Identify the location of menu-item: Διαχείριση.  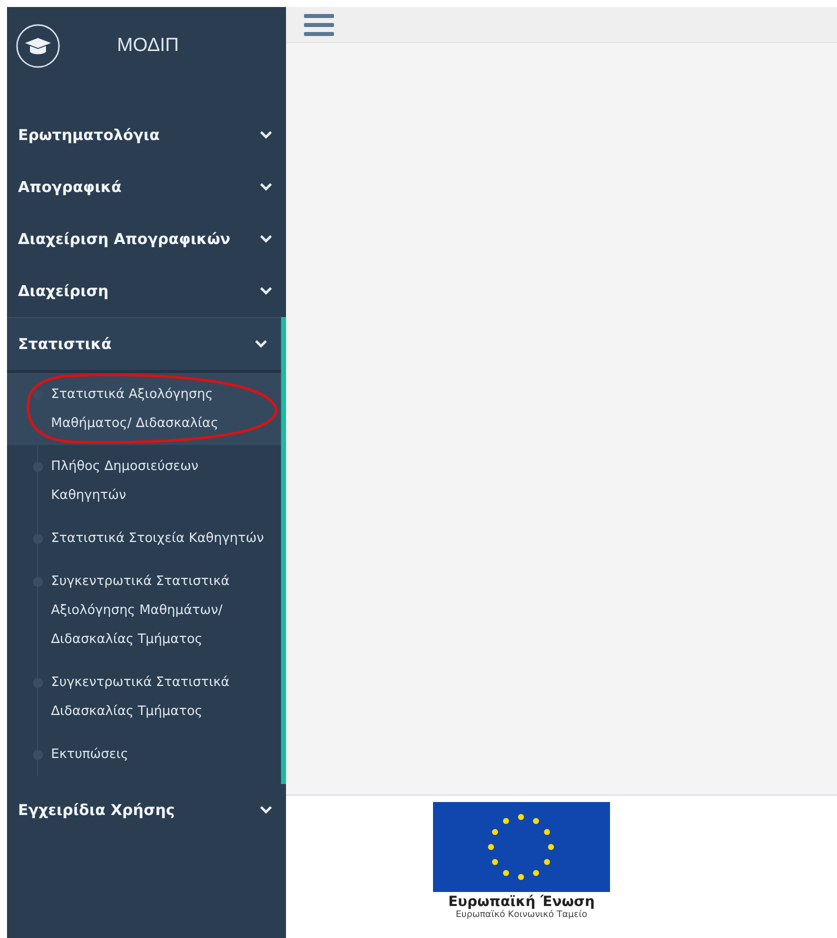
(146, 291).